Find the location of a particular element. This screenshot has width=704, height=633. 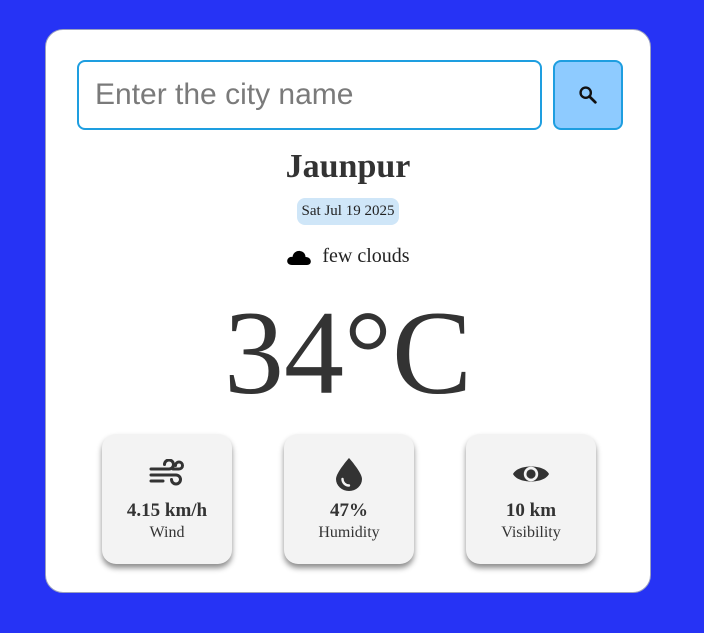

city-search-input is located at coordinates (309, 95).